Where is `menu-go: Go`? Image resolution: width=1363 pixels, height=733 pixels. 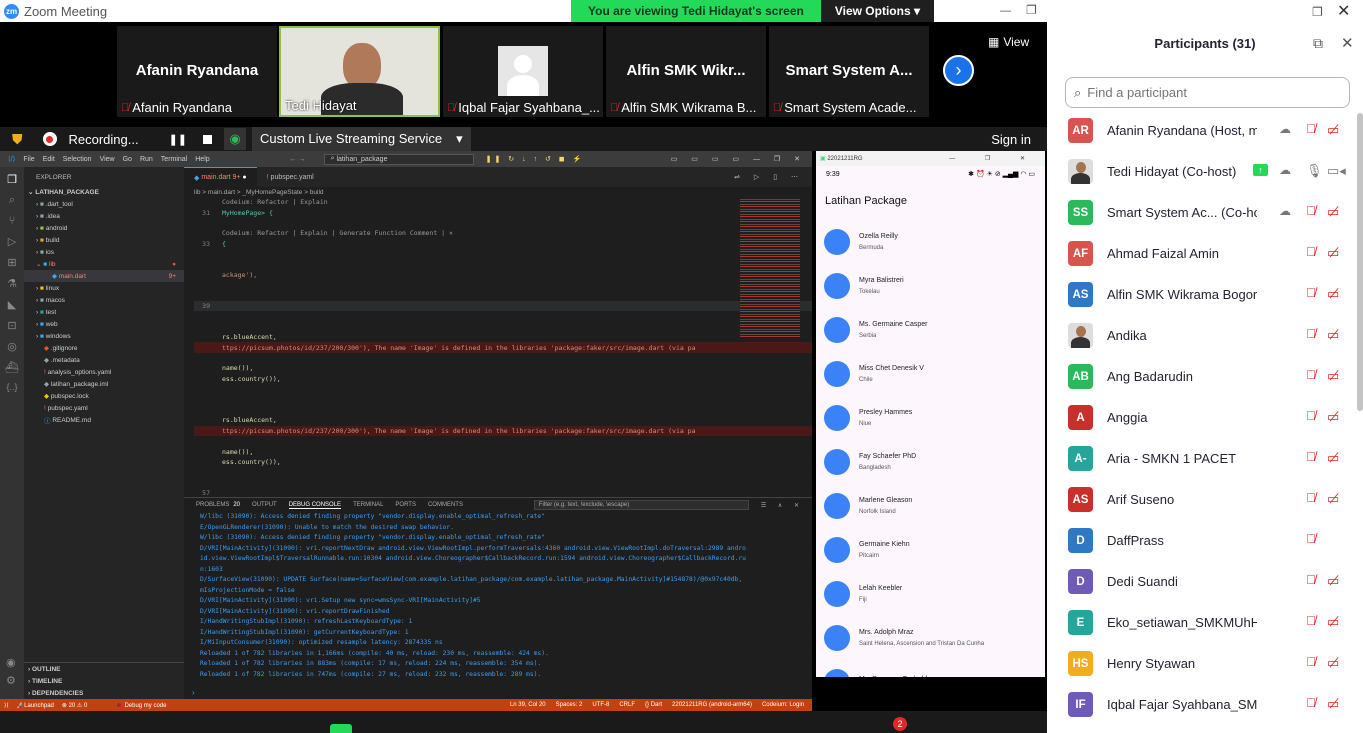
menu-go: Go is located at coordinates (127, 159).